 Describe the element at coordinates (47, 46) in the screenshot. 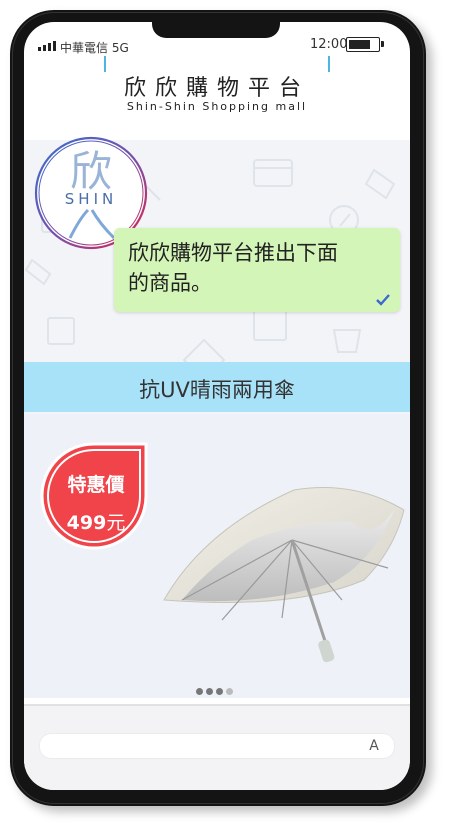

I see `signal-icon` at that location.